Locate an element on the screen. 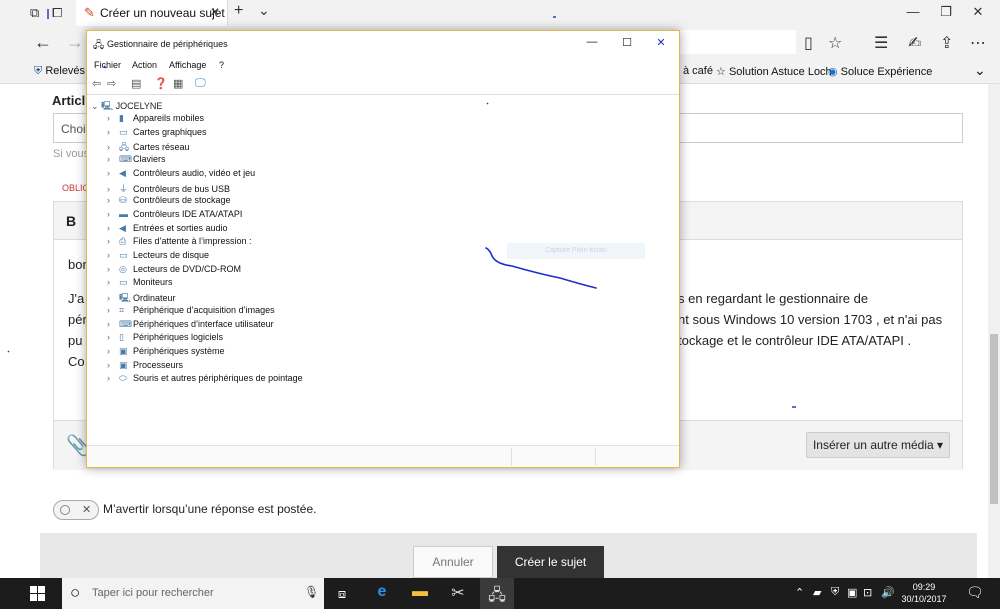  taskbar-search: ○ Taper ici pour rechercher 🎙 is located at coordinates (193, 593).